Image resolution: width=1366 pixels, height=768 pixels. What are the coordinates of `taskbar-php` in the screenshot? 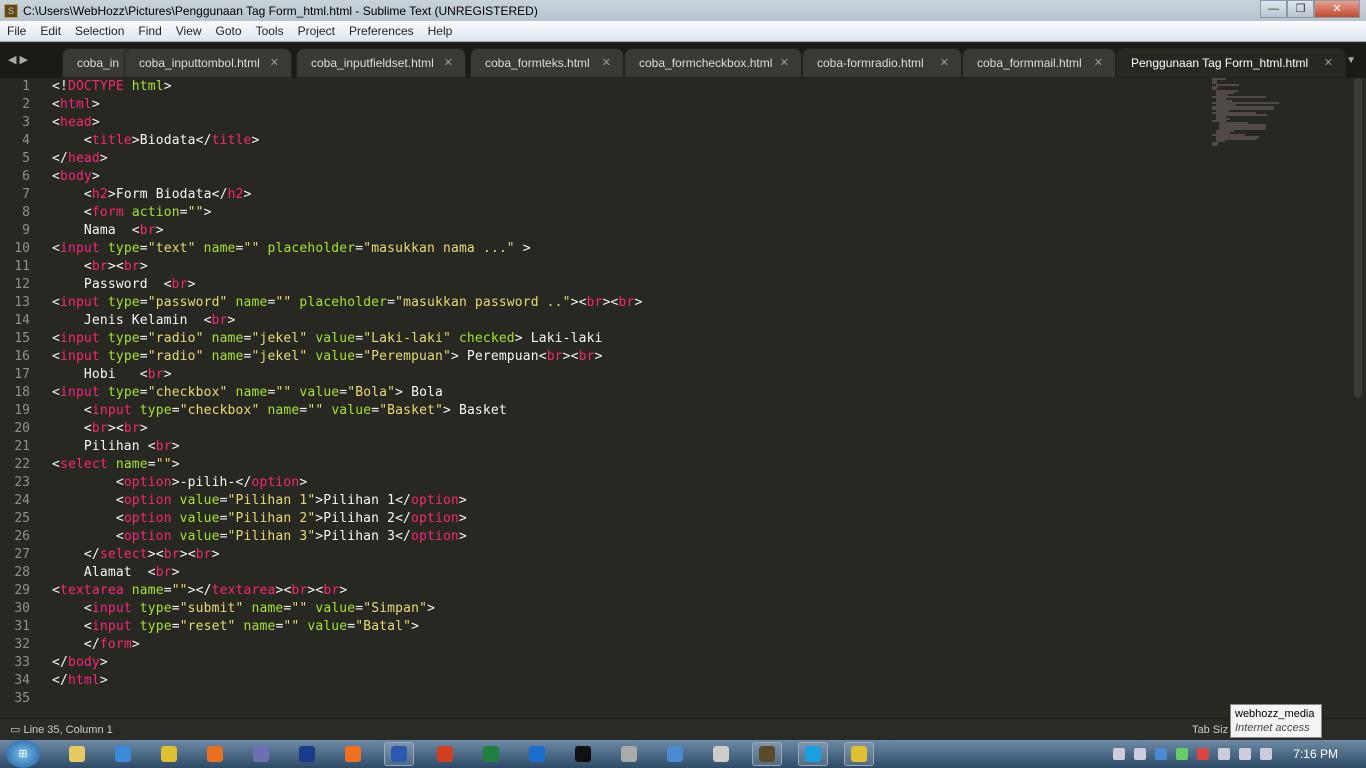 It's located at (261, 754).